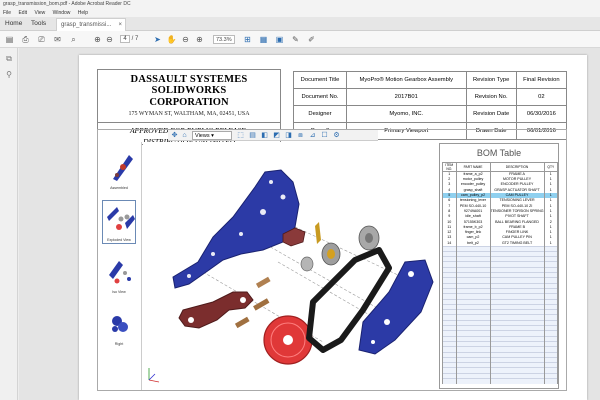 This screenshot has height=400, width=600. Describe the element at coordinates (324, 135) in the screenshot. I see `comment-3d-icon: ☐` at that location.